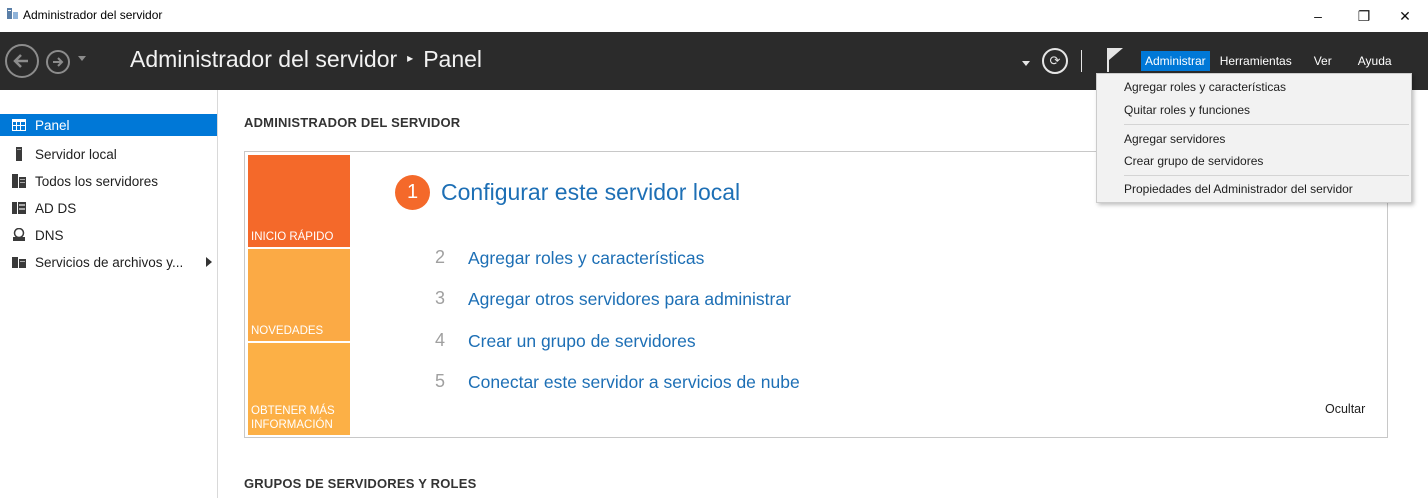 The image size is (1428, 498). I want to click on step-4-link: Crear un grupo de servidores, so click(582, 341).